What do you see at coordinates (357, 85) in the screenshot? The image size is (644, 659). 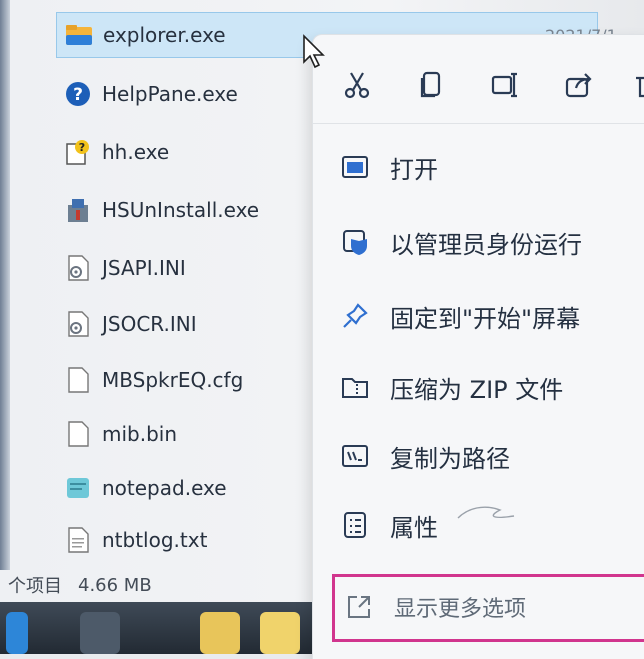 I see `cut-icon` at bounding box center [357, 85].